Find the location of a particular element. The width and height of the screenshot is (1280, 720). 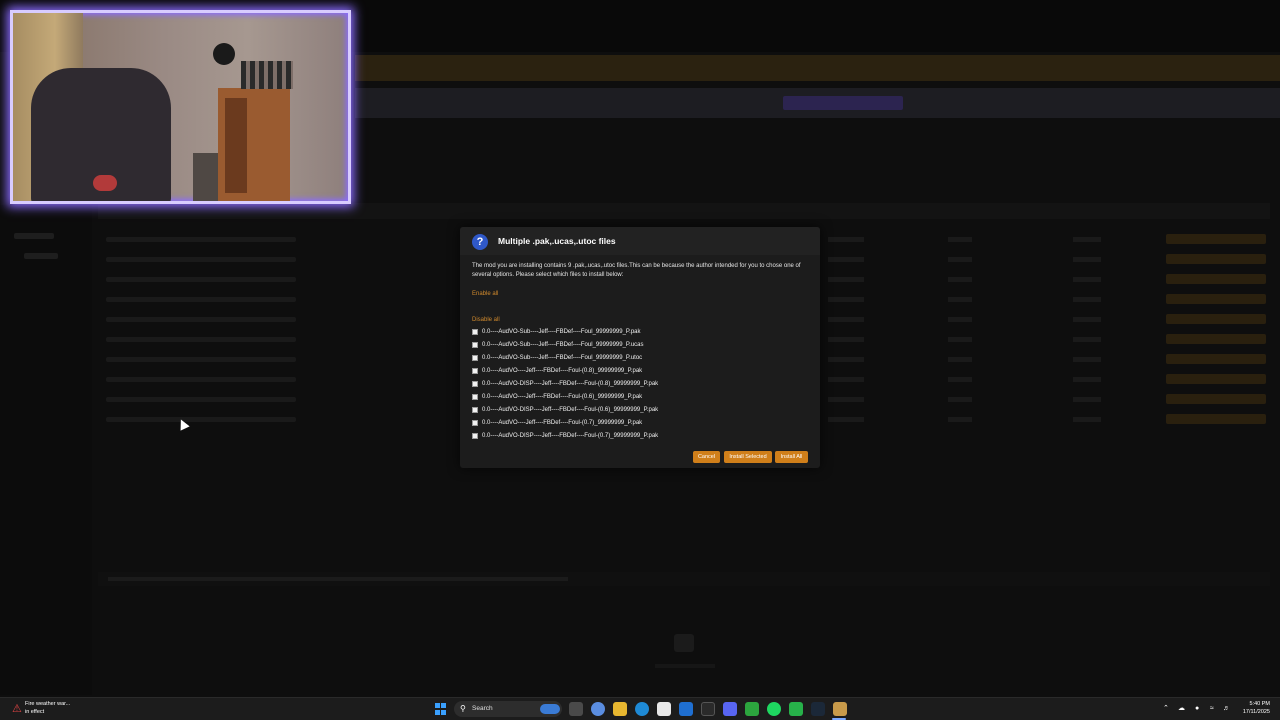

xbox-icon is located at coordinates (752, 709).